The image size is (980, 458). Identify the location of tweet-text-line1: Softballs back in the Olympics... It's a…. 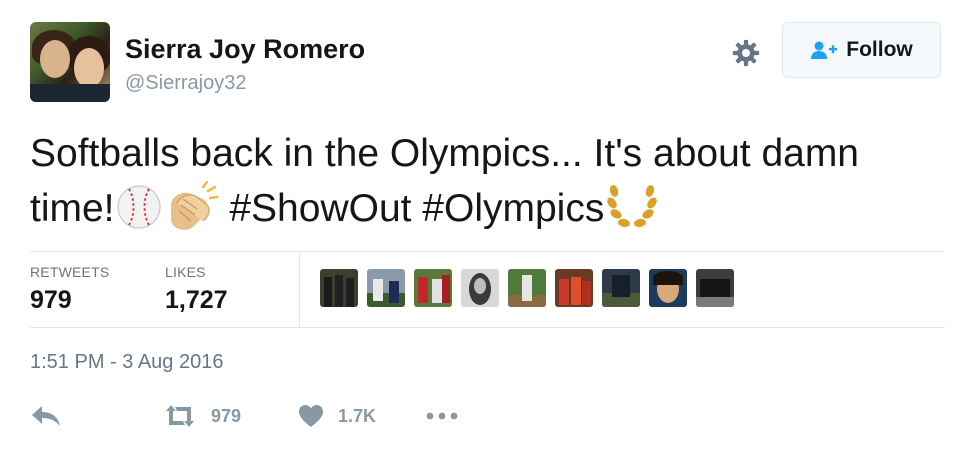
(444, 153).